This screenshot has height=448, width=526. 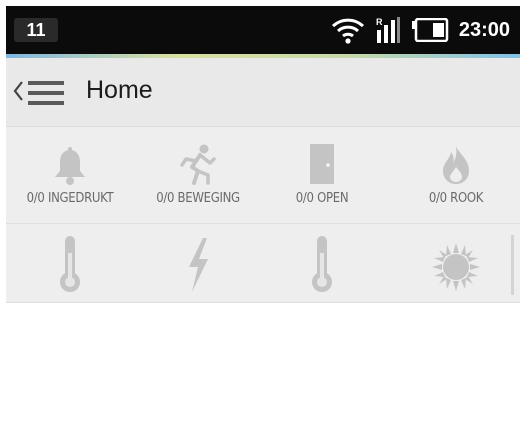 I want to click on tile-label: 0/0 INGEDRUKT, so click(x=70, y=198).